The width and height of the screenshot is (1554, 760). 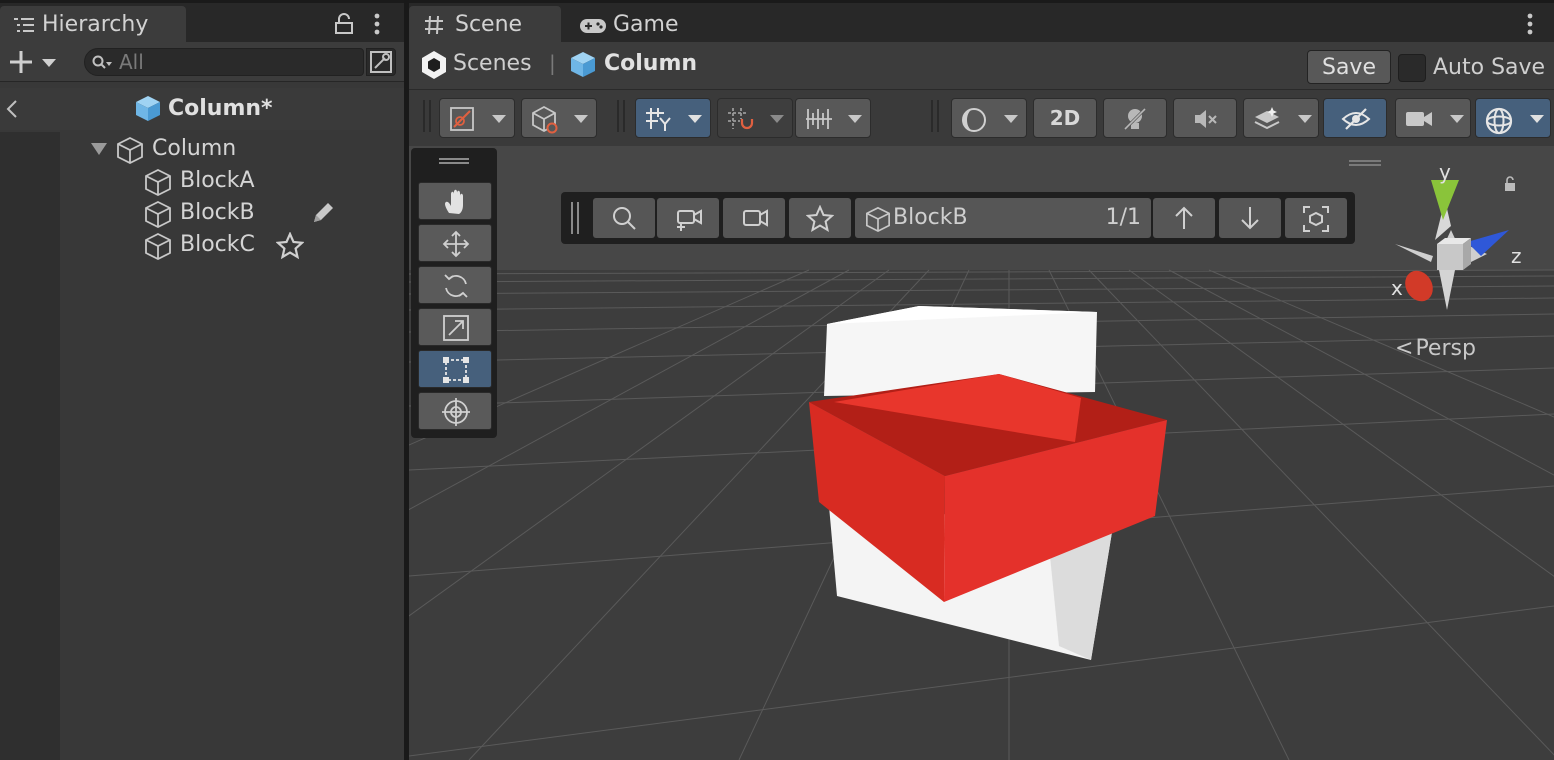 What do you see at coordinates (741, 121) in the screenshot?
I see `grid-snap-icon` at bounding box center [741, 121].